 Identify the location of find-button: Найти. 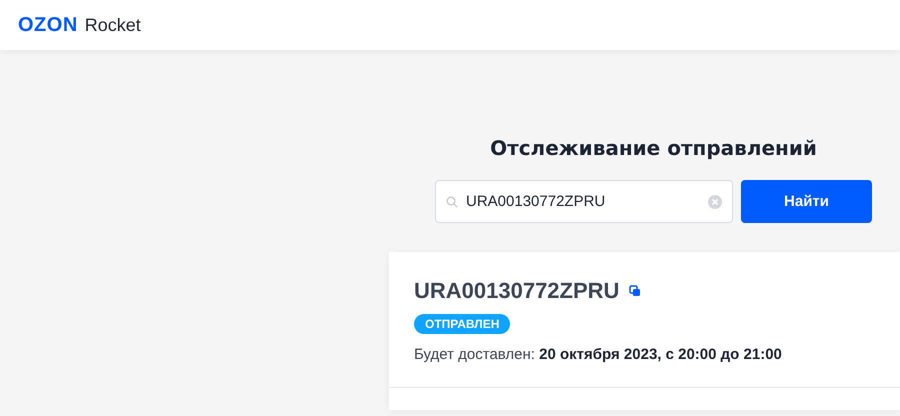
(806, 201).